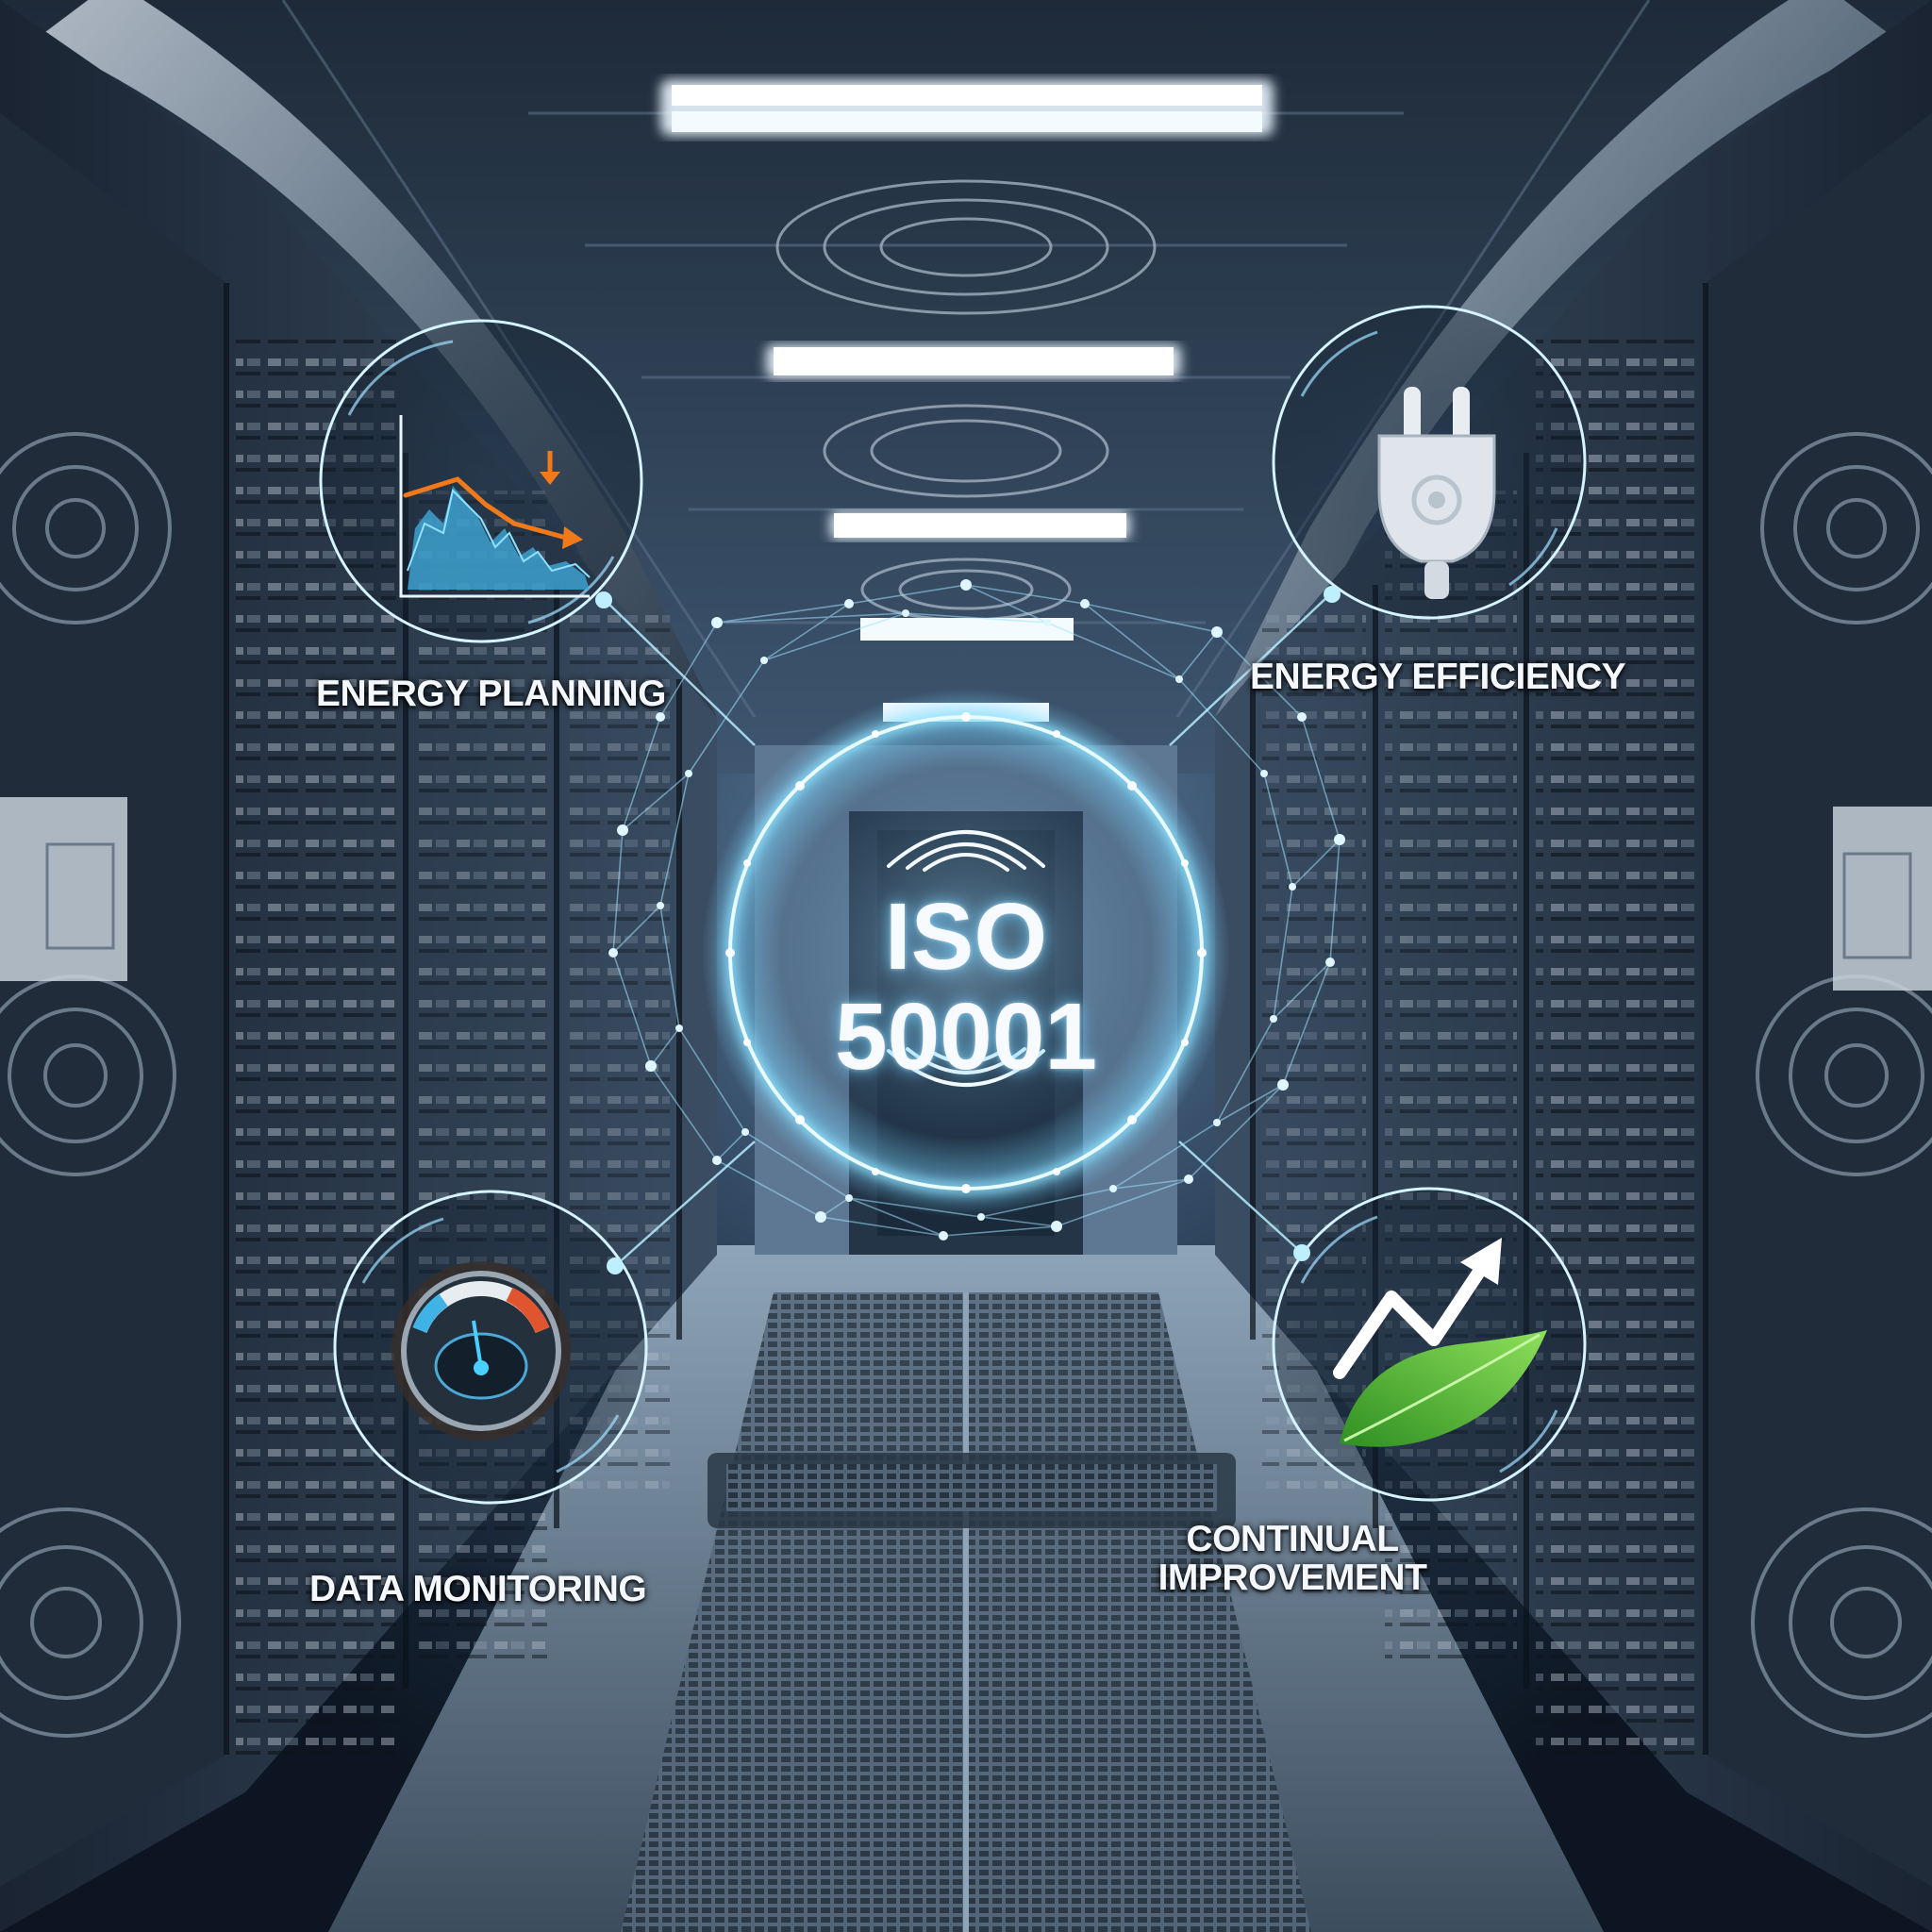  Describe the element at coordinates (481, 481) in the screenshot. I see `energy-planning-node` at that location.